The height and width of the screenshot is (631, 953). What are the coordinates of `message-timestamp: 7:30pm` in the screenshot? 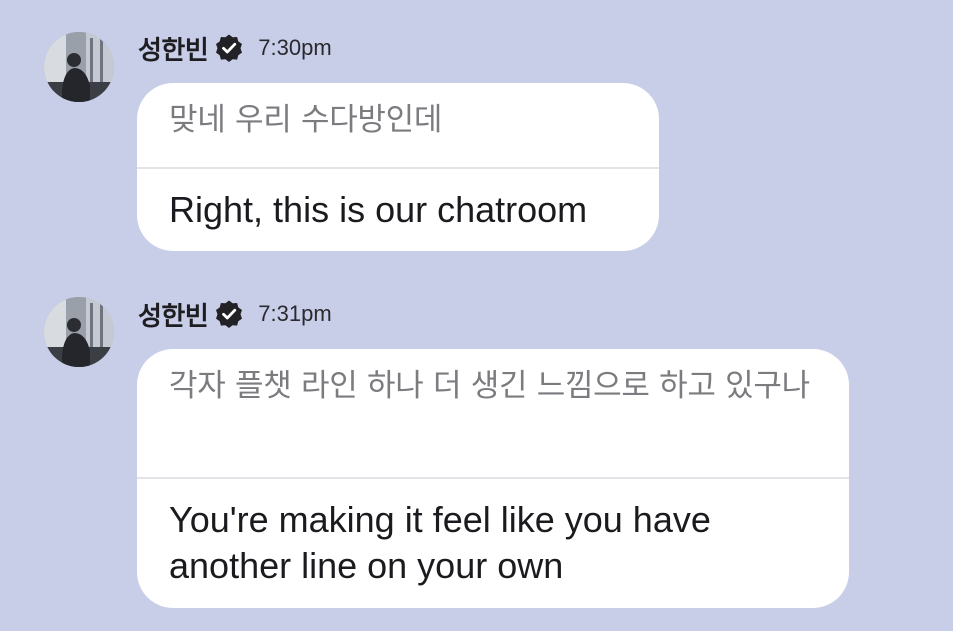 It's located at (295, 47).